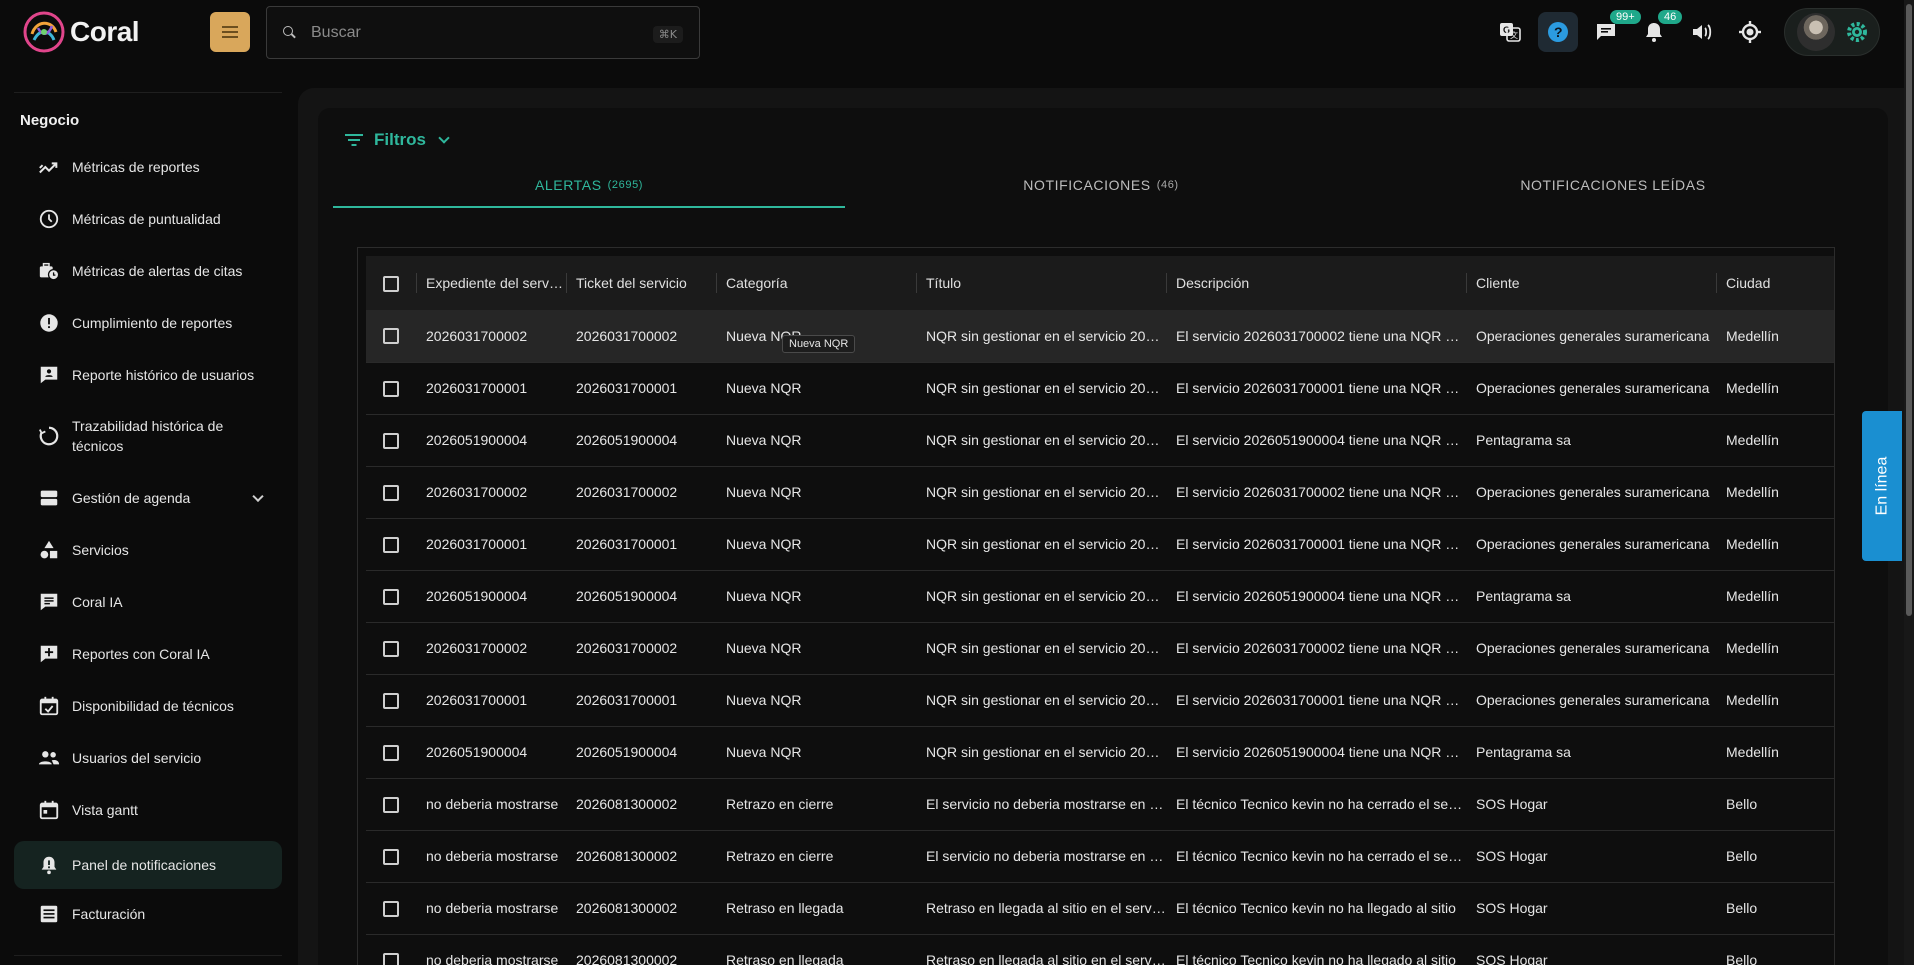 The image size is (1914, 965). Describe the element at coordinates (148, 323) in the screenshot. I see `sidebar-item-cumplimiento: Cumplimiento de reportes` at that location.